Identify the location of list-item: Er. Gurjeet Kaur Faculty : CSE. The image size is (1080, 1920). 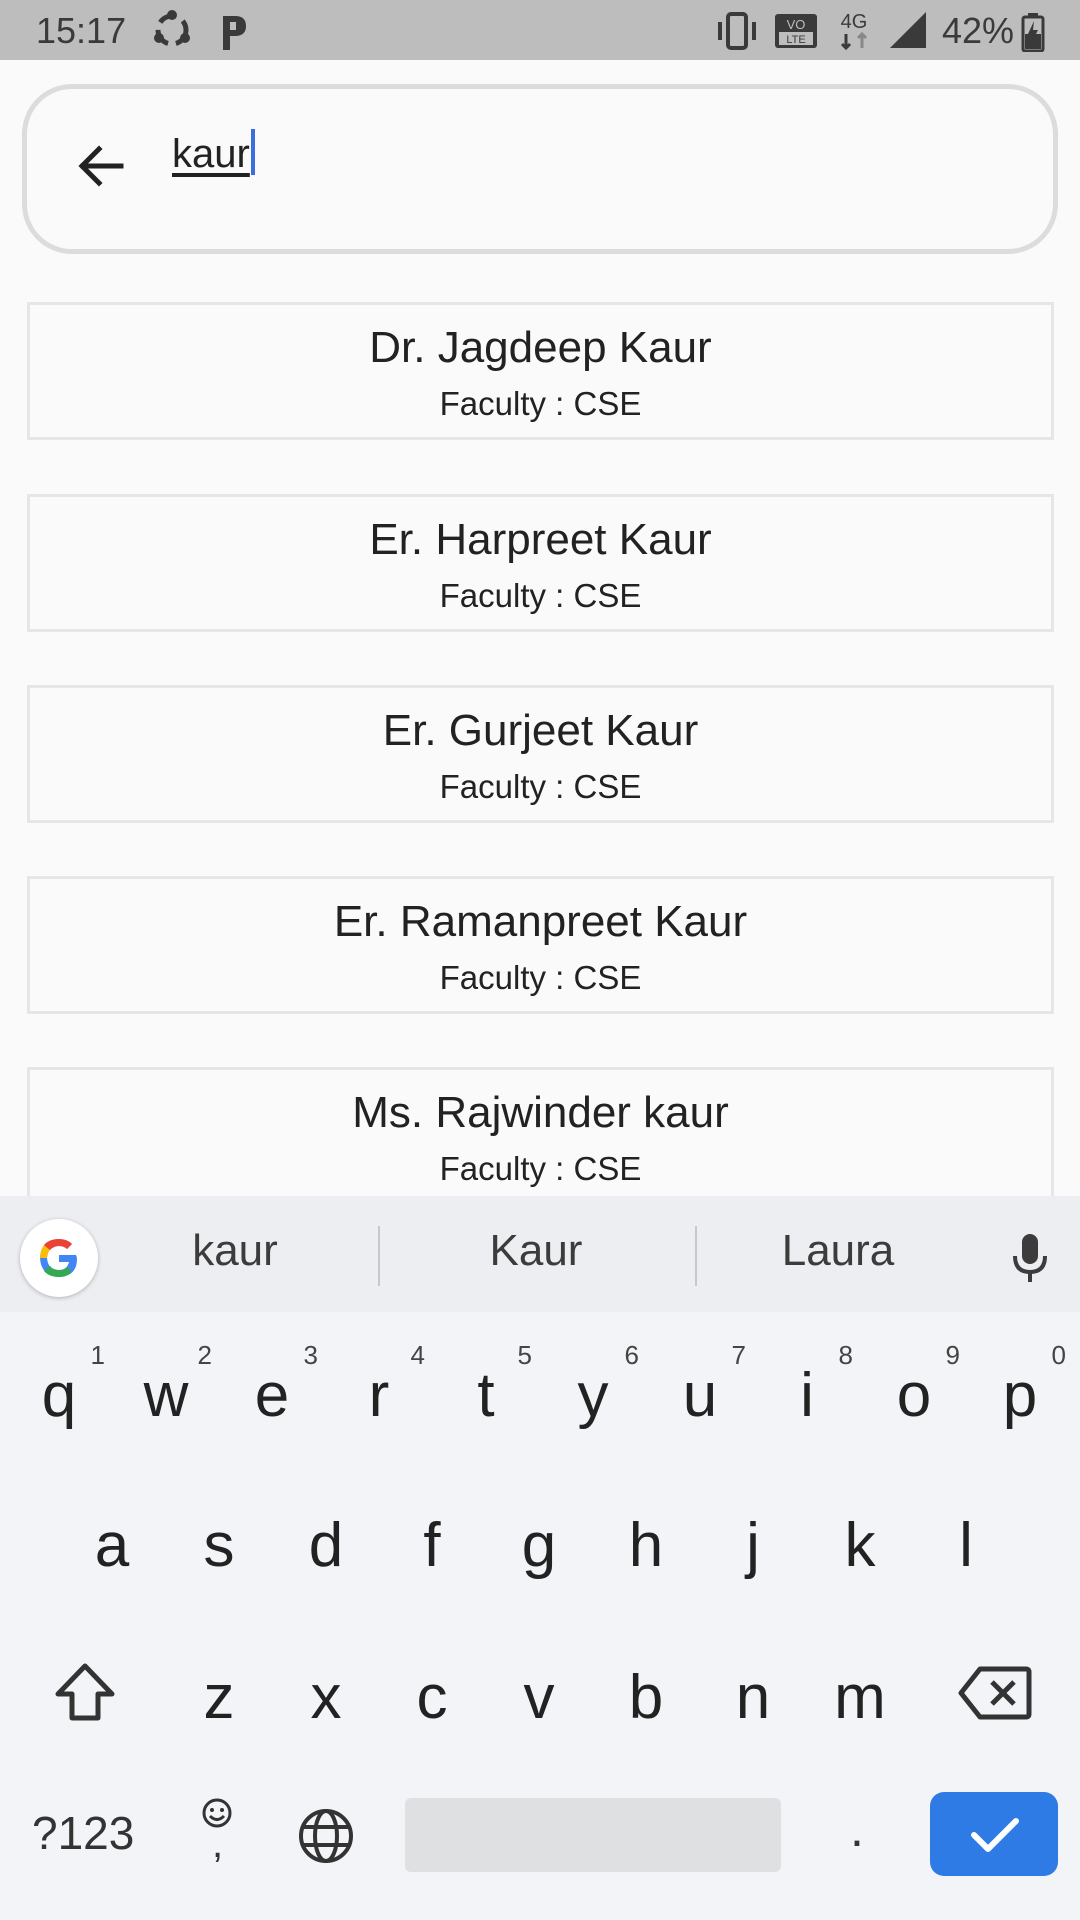
(540, 754).